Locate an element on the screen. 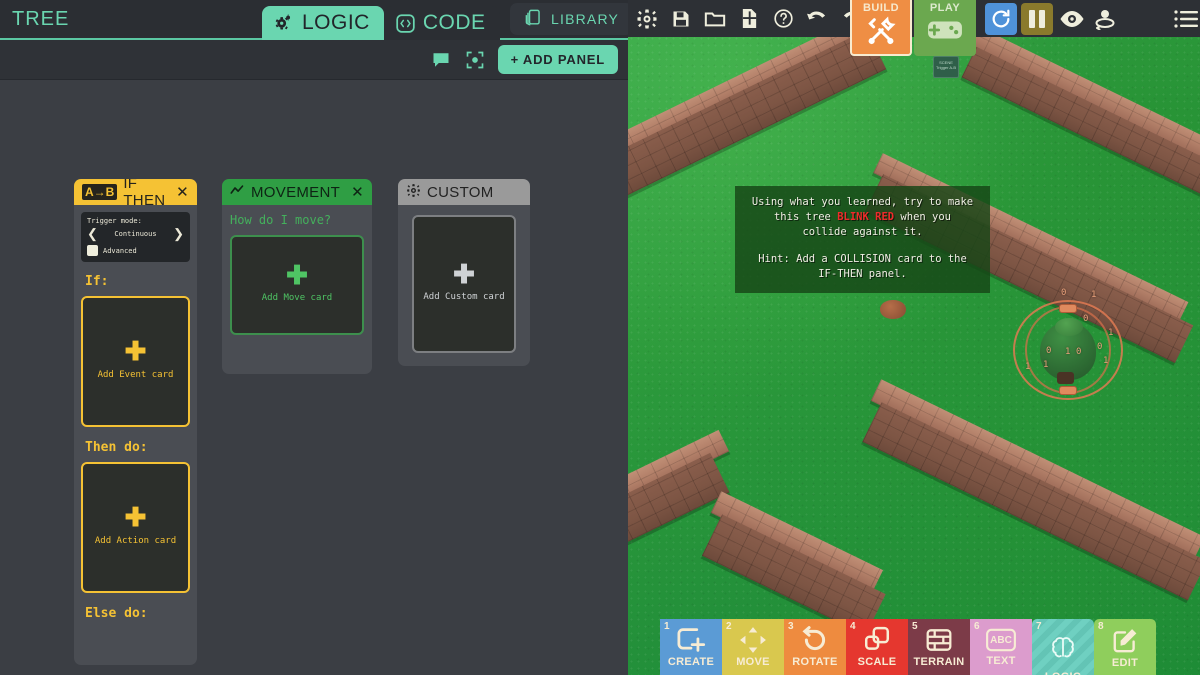  tool-terrain: 5 TERRAIN is located at coordinates (939, 647).